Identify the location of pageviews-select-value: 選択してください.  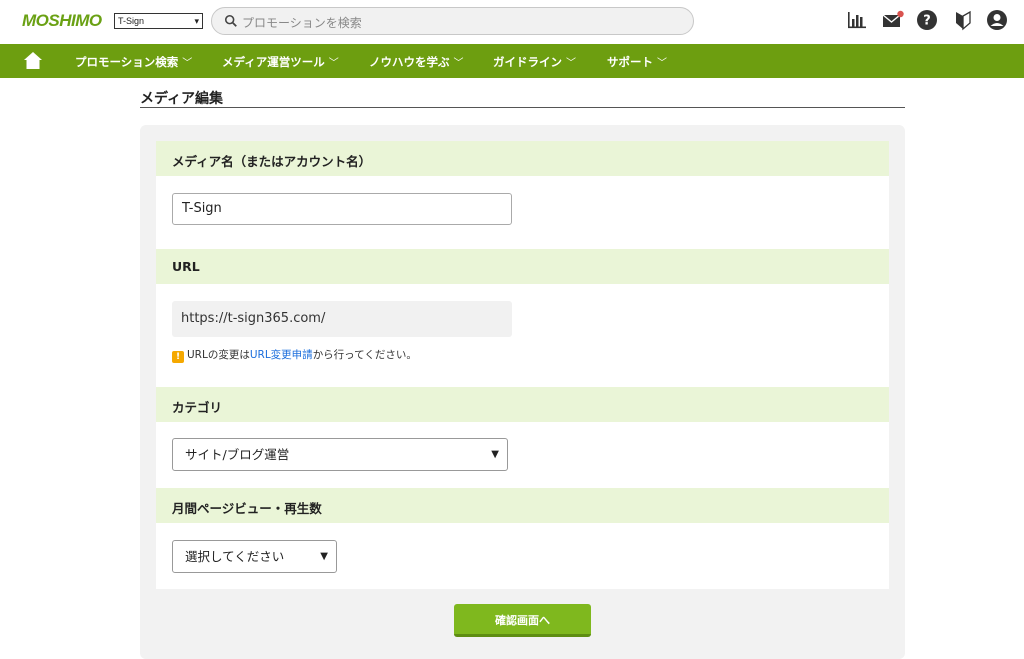
(235, 556).